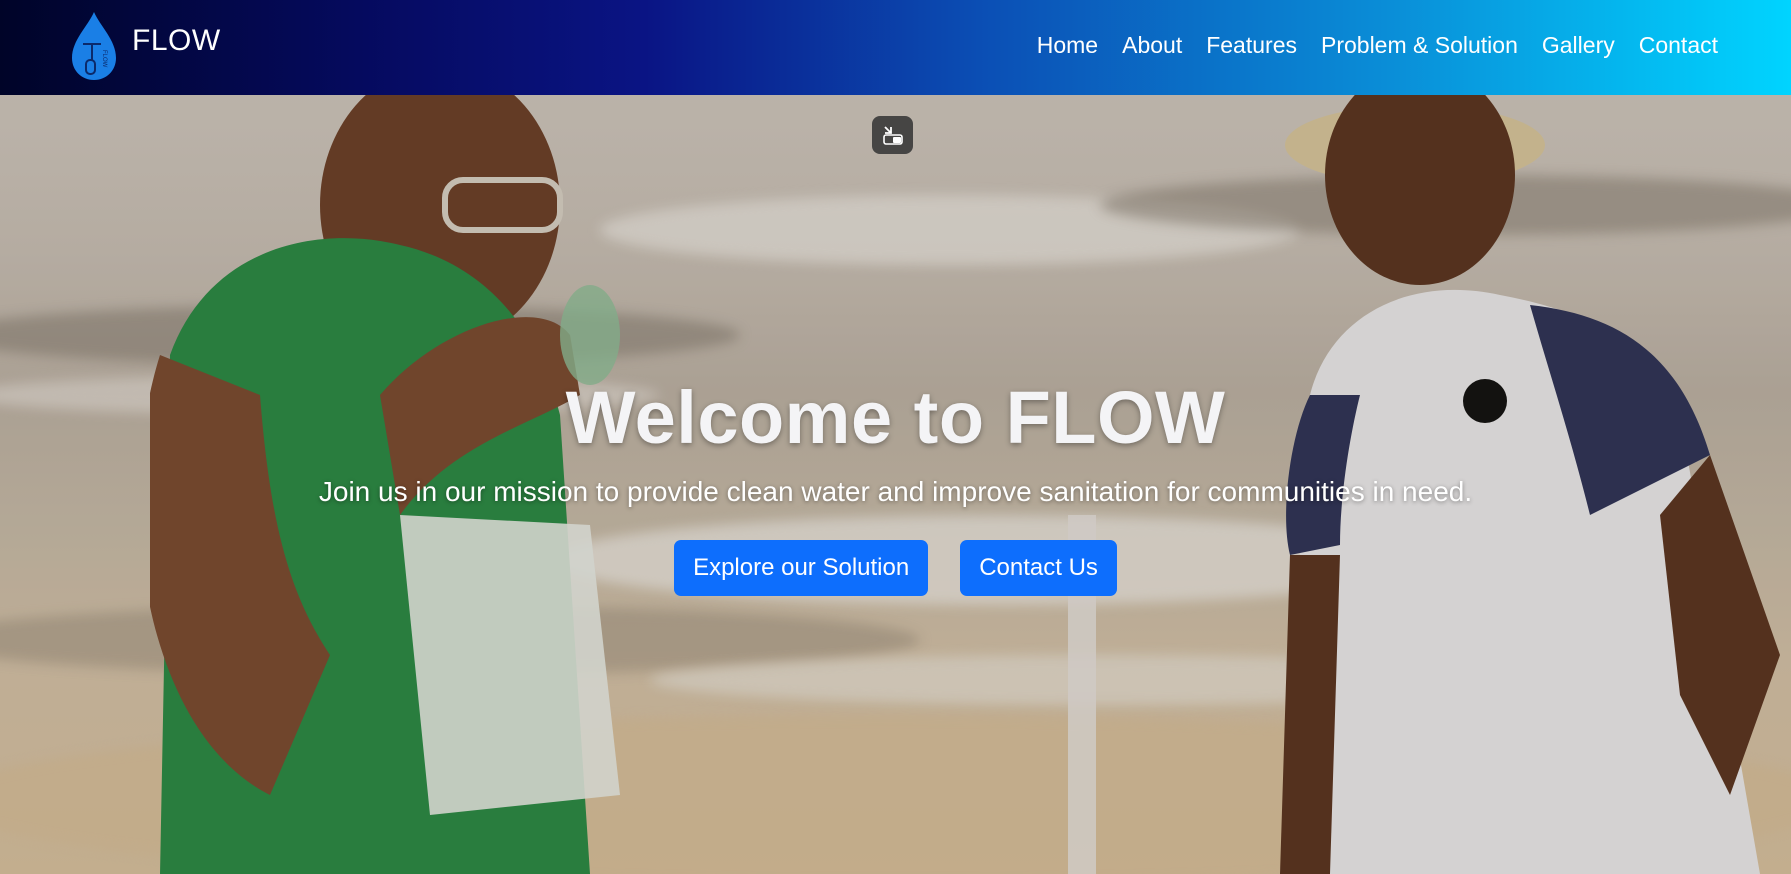 This screenshot has height=874, width=1791. I want to click on nav-contact: Contact, so click(1678, 45).